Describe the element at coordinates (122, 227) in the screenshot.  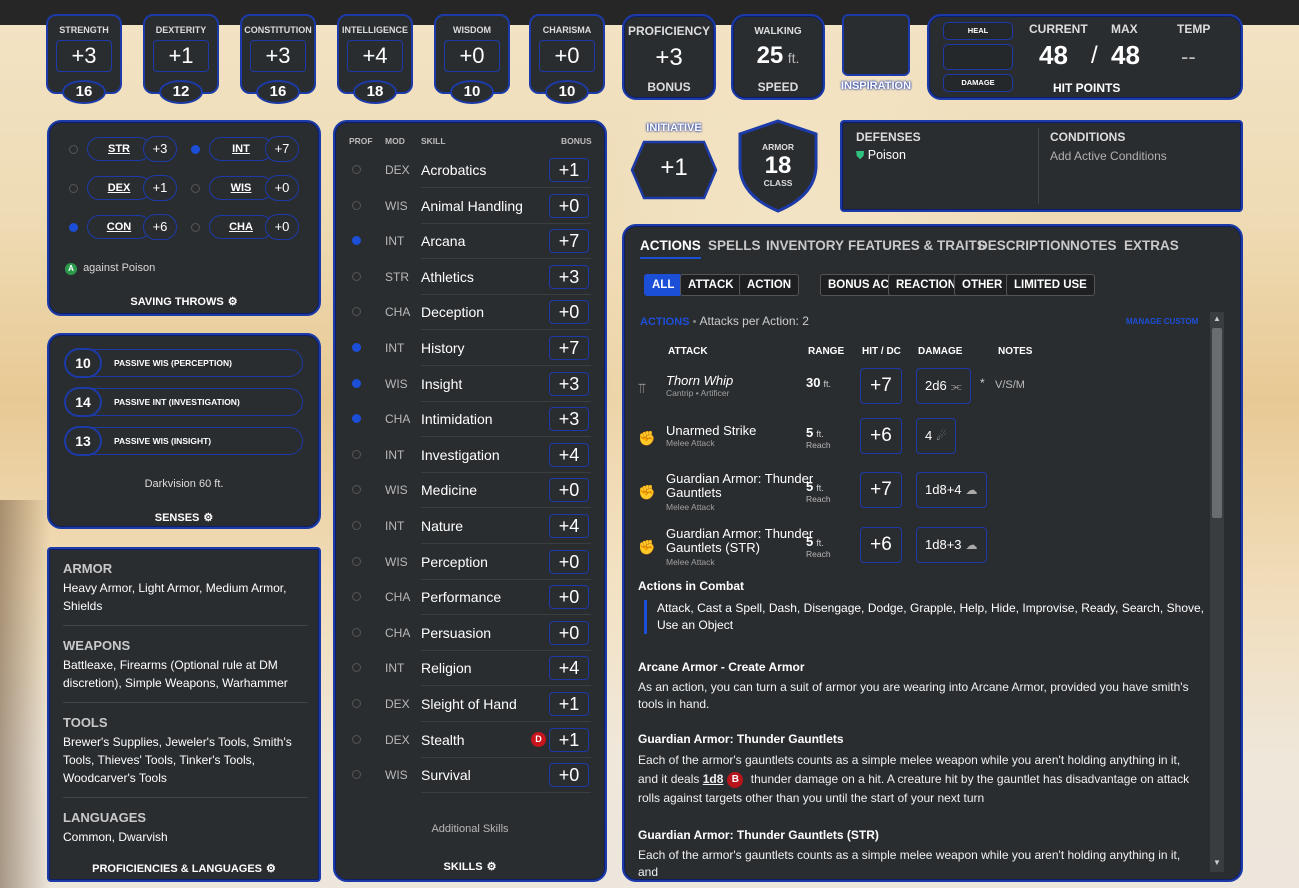
I see `saving-throw-con: CON +6` at that location.